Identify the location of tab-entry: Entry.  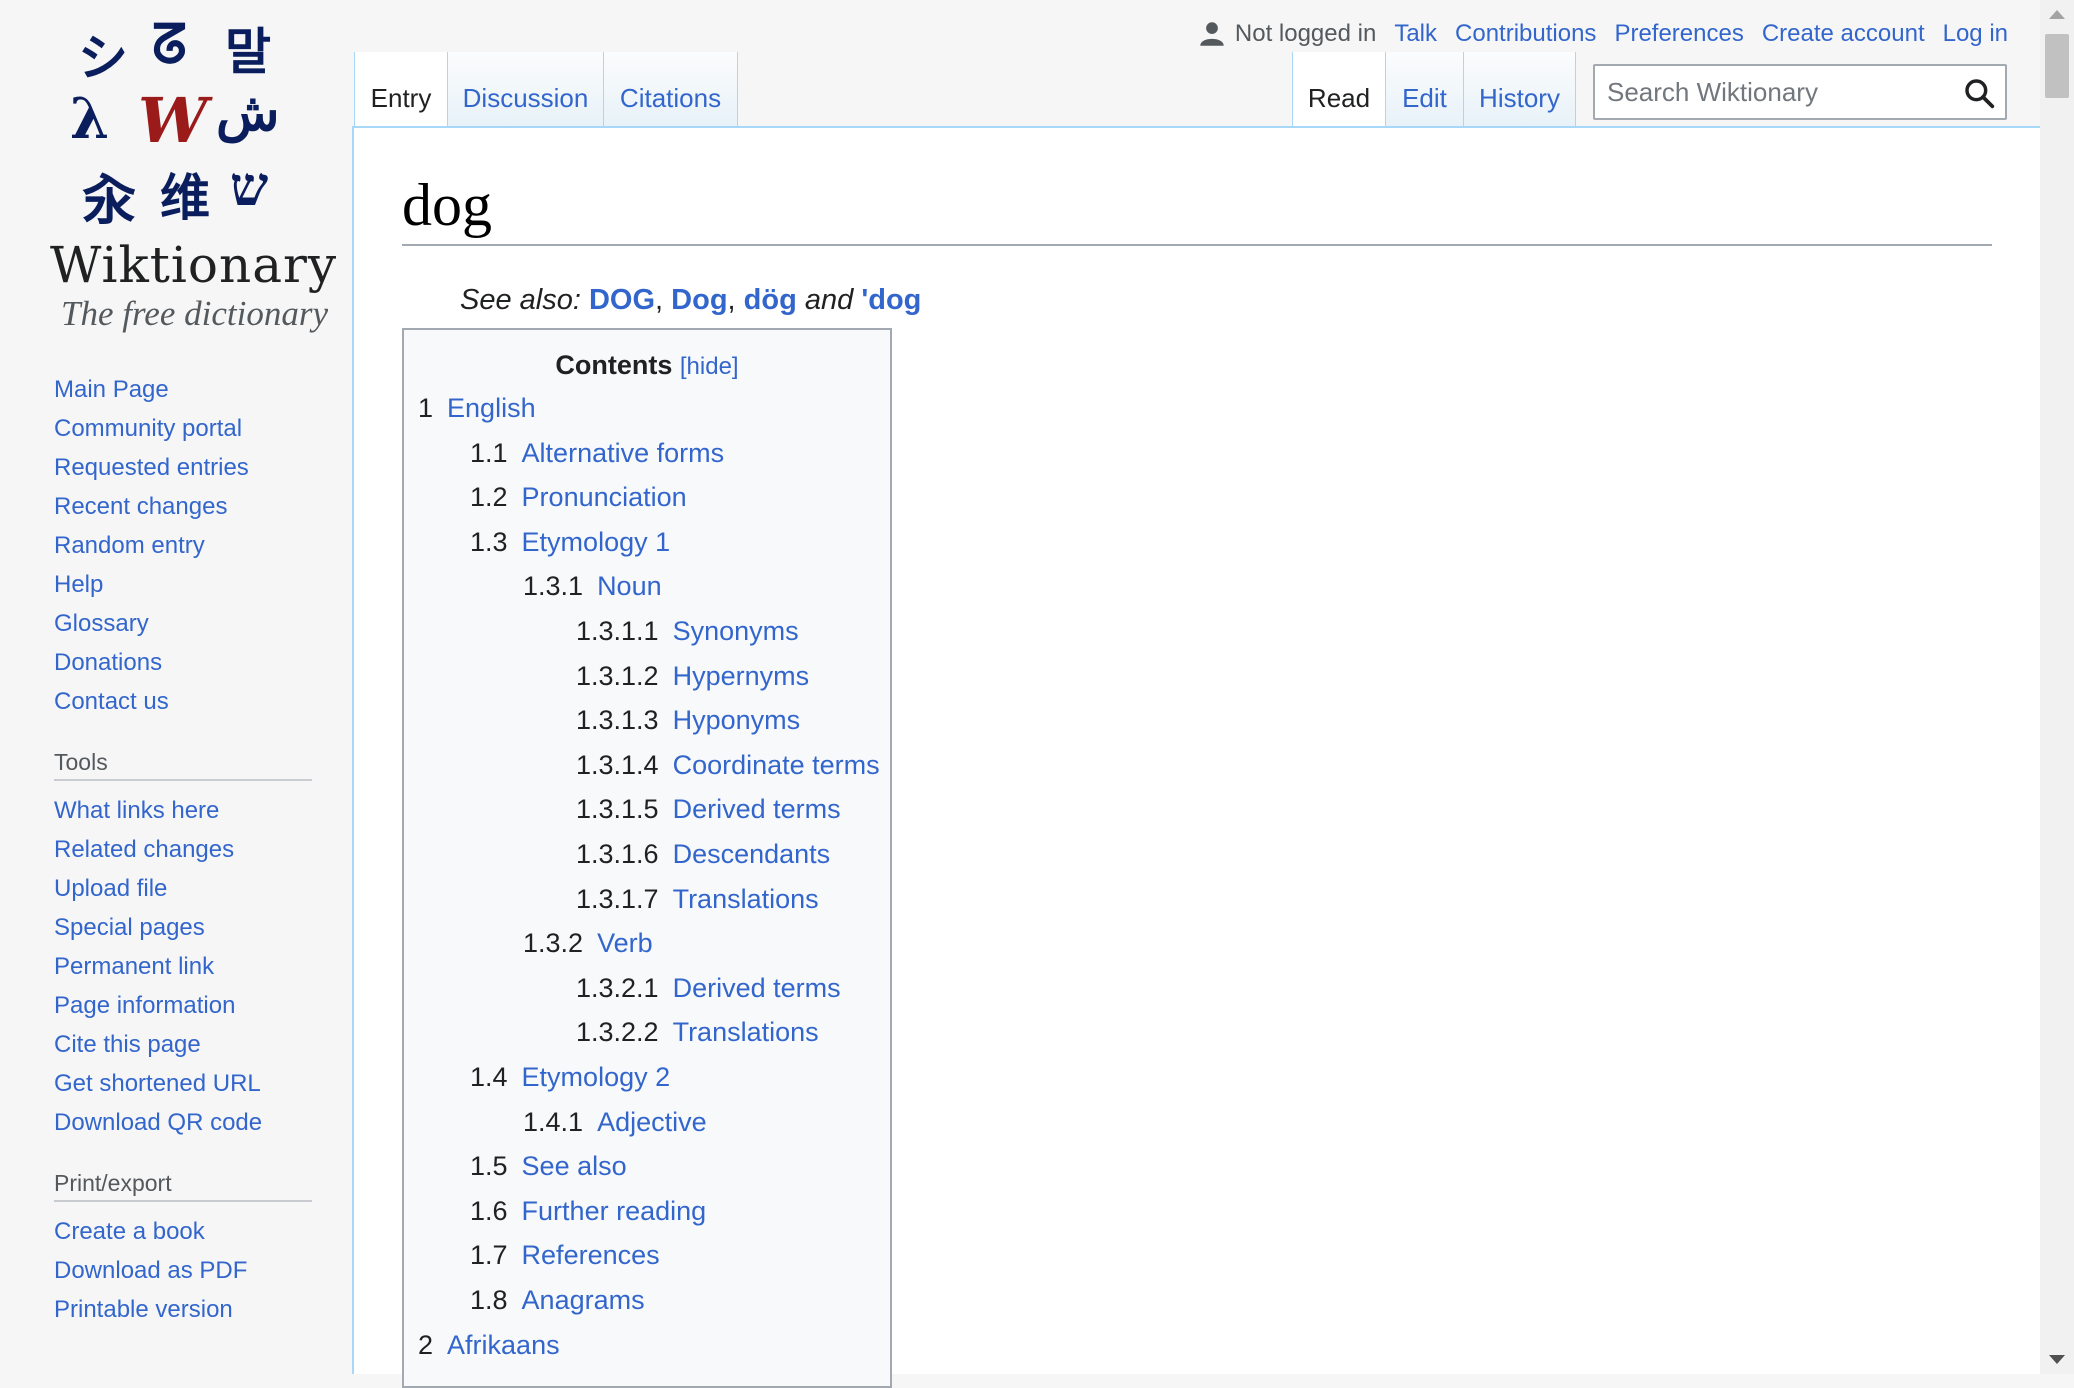
(401, 89).